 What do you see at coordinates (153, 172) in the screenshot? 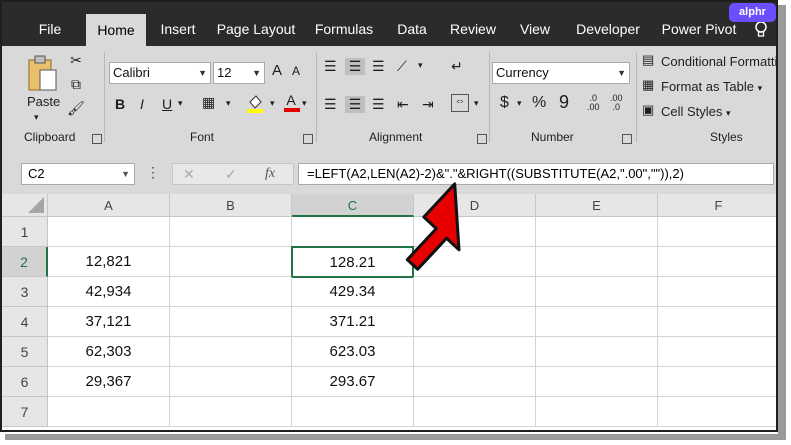
I see `more-options-icon: ⋮` at bounding box center [153, 172].